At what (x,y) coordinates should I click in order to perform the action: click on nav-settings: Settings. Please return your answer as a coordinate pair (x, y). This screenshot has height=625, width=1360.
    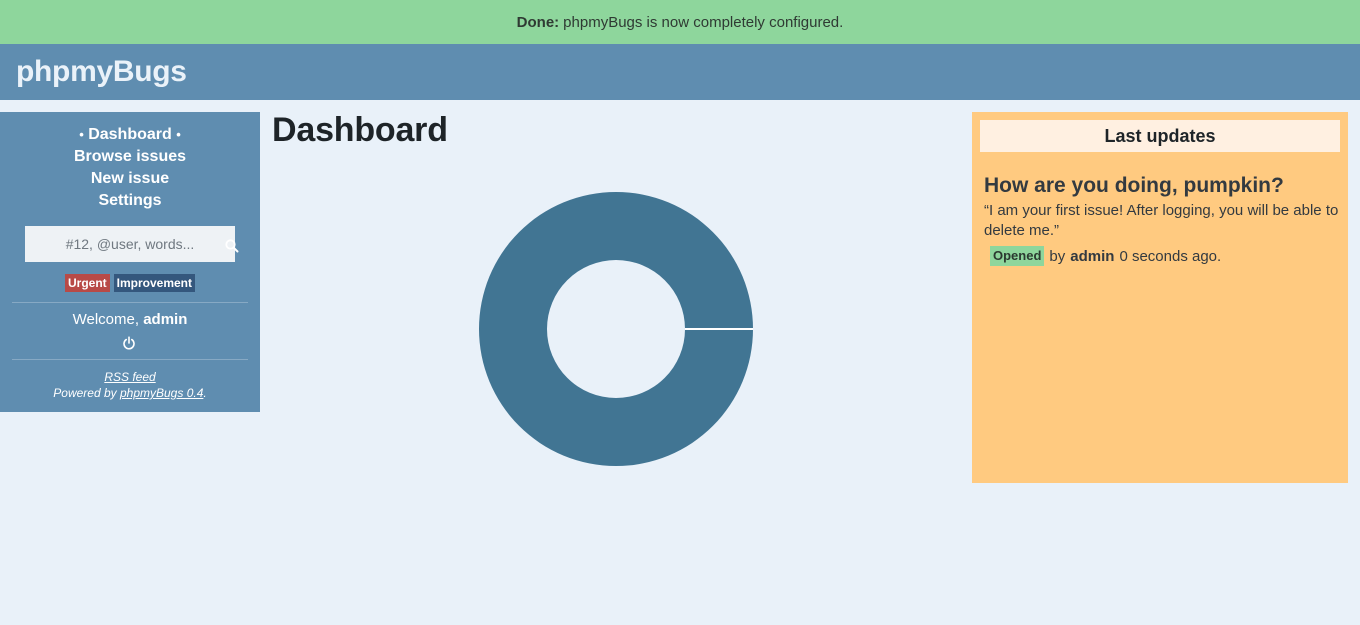
    Looking at the image, I should click on (130, 201).